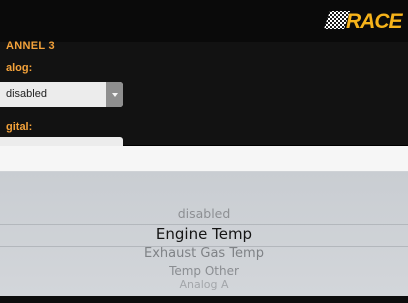  What do you see at coordinates (204, 159) in the screenshot?
I see `picker-toolbar` at bounding box center [204, 159].